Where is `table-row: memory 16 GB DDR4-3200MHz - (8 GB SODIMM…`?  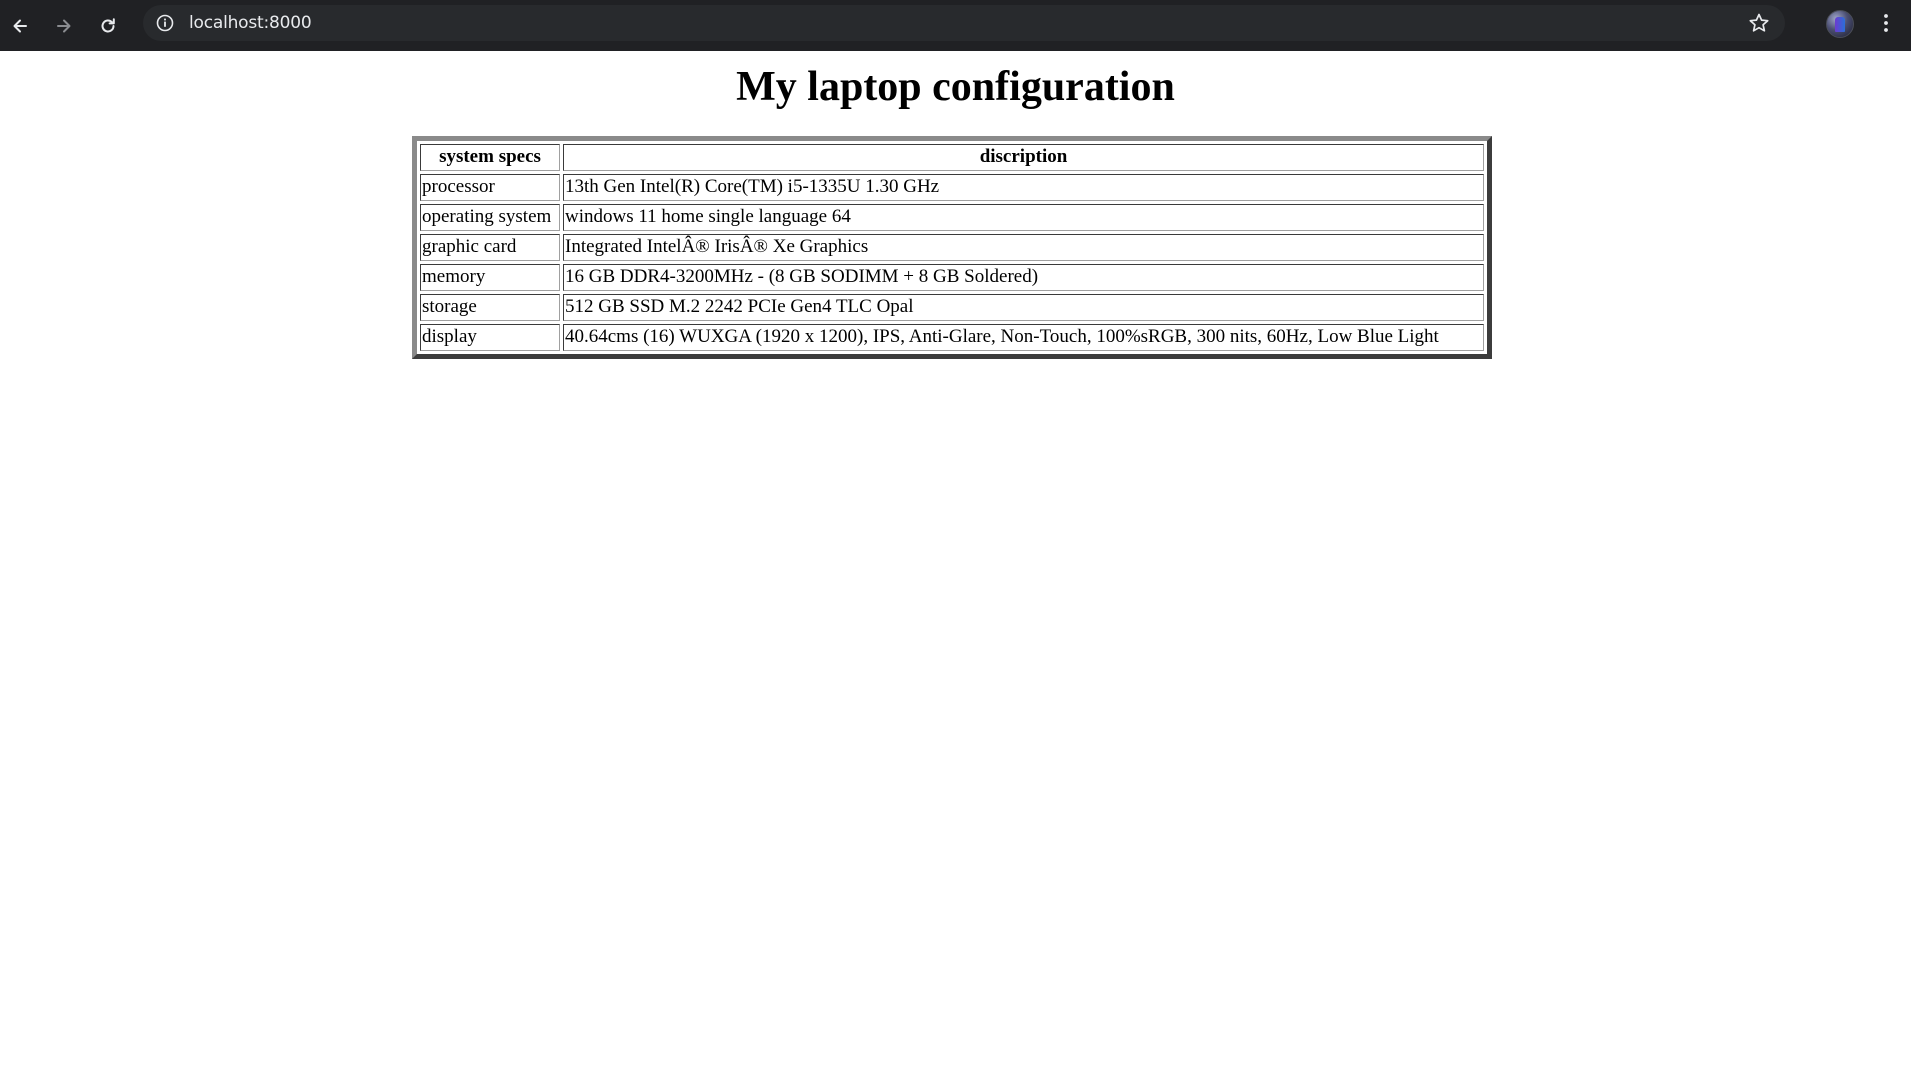
table-row: memory 16 GB DDR4-3200MHz - (8 GB SODIMM… is located at coordinates (952, 277).